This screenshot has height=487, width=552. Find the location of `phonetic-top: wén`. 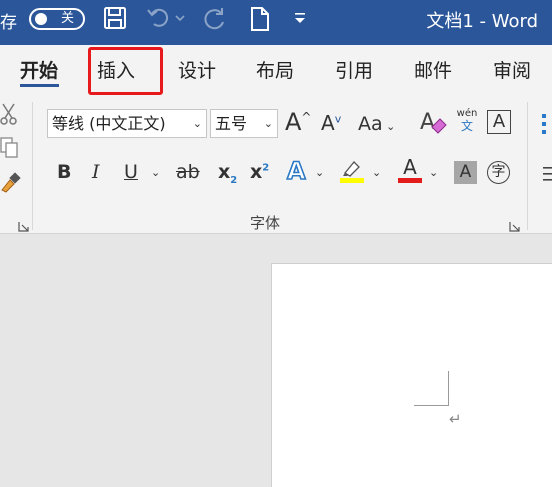

phonetic-top: wén is located at coordinates (467, 113).